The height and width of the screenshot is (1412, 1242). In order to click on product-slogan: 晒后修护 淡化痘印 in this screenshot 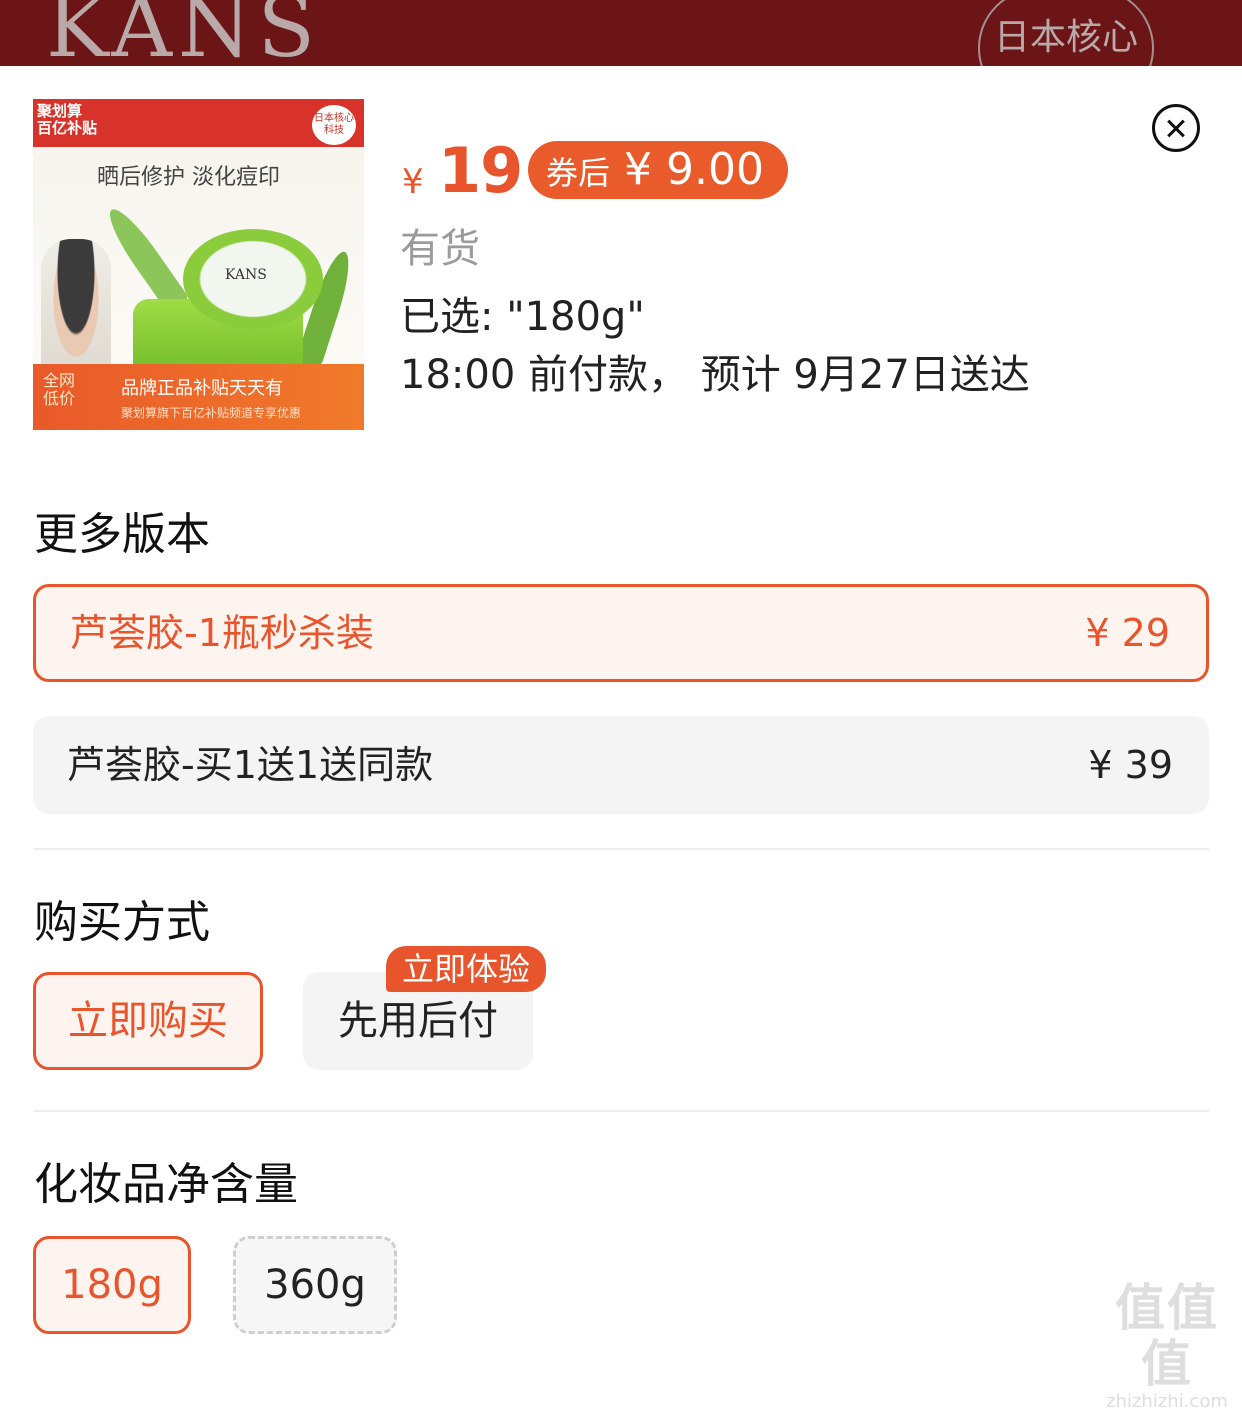, I will do `click(188, 177)`.